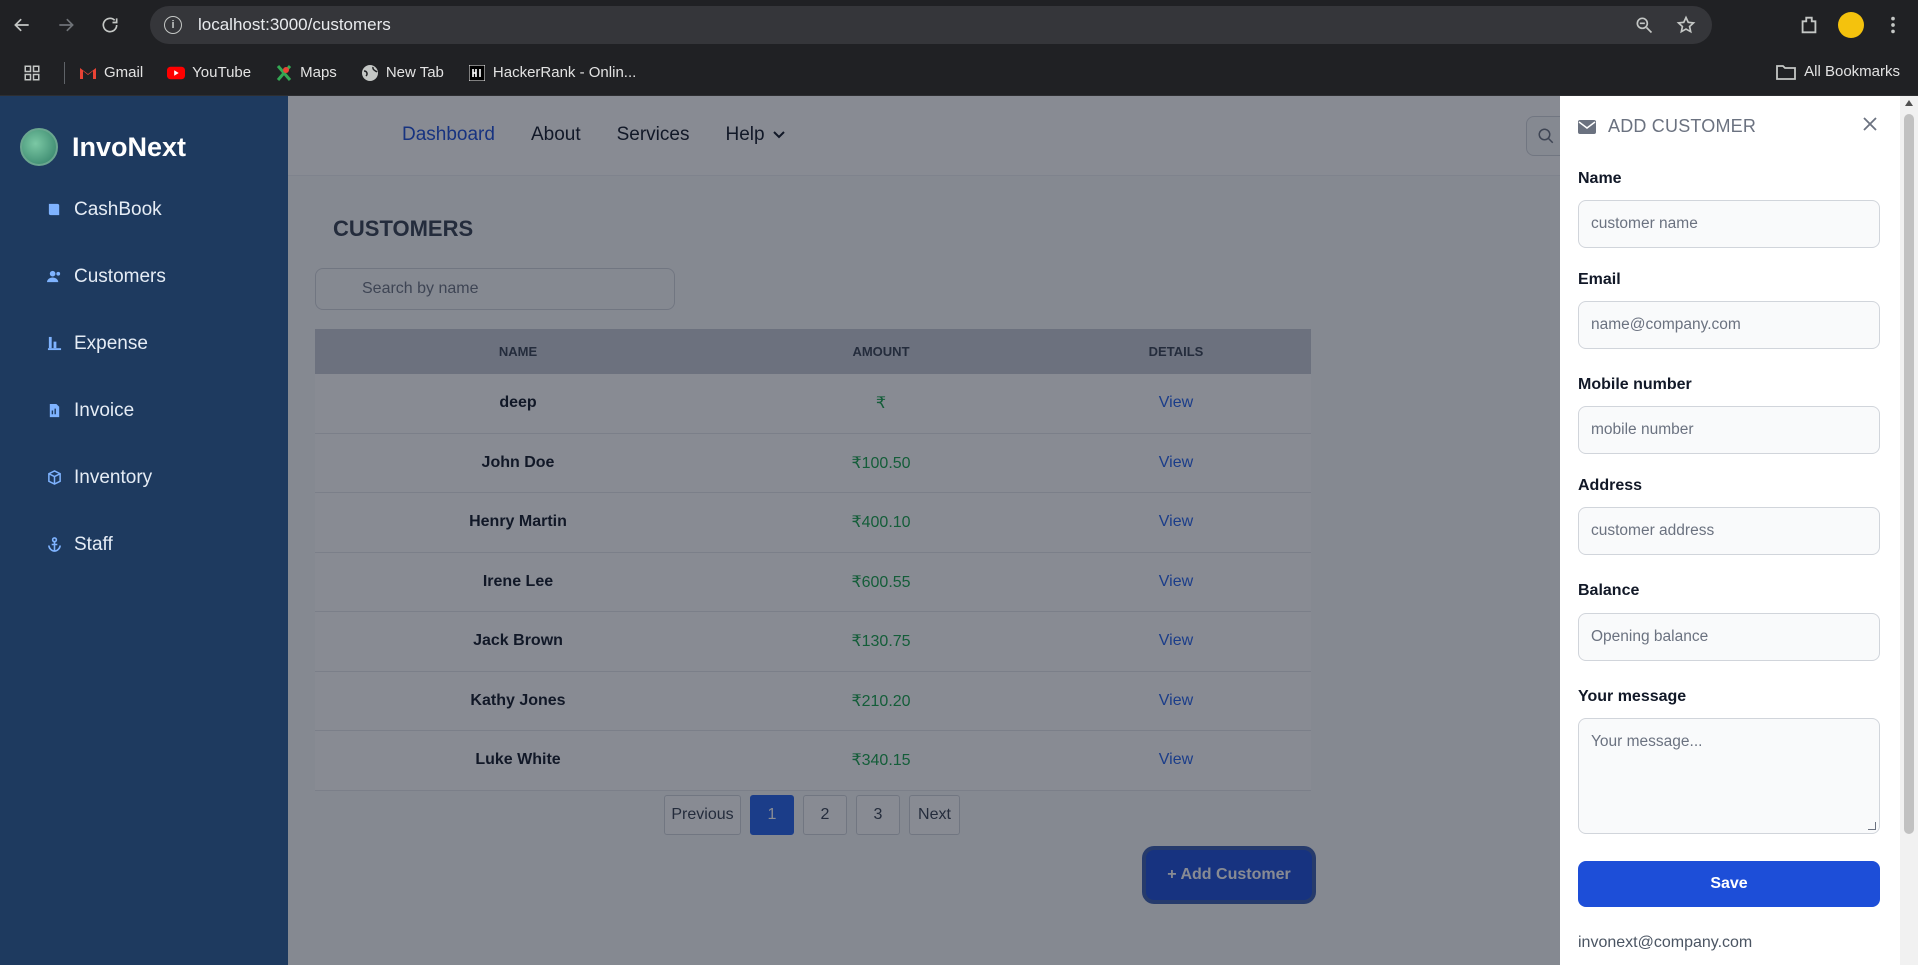 This screenshot has height=965, width=1918. I want to click on bookmark-label: Maps, so click(318, 72).